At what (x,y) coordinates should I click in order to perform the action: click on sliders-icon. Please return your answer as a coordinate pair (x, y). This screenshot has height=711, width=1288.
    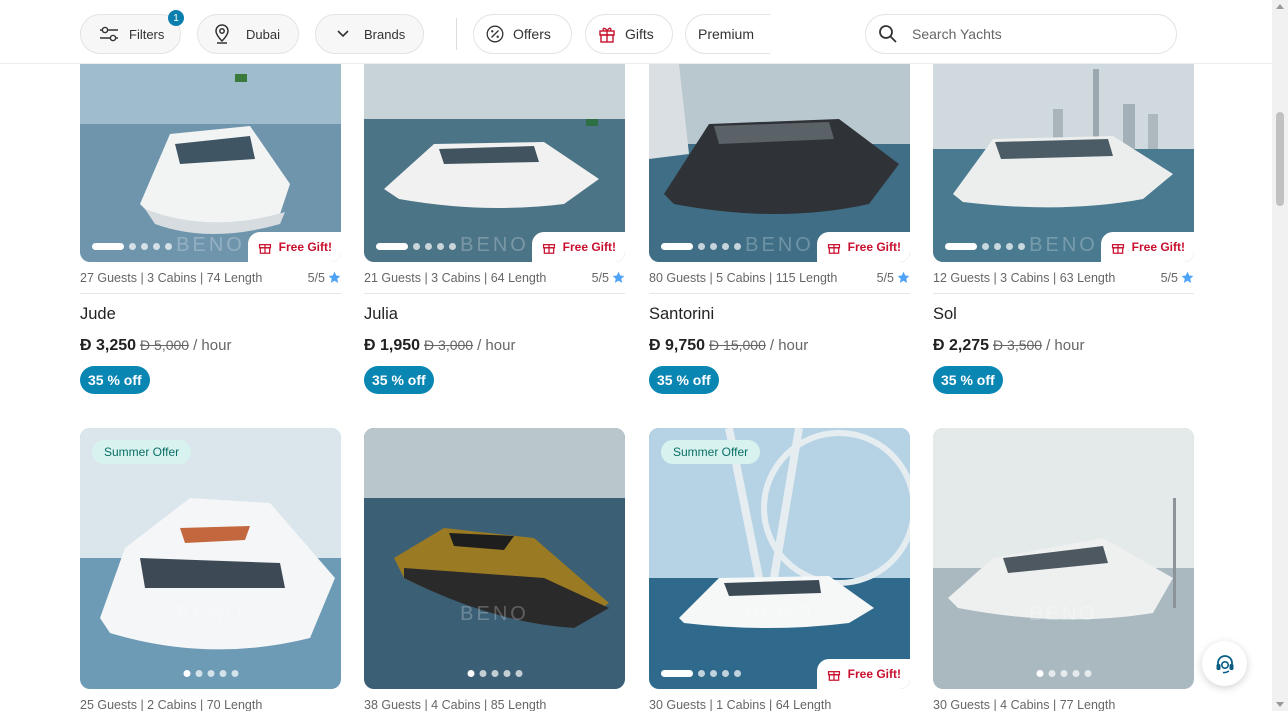
    Looking at the image, I should click on (109, 34).